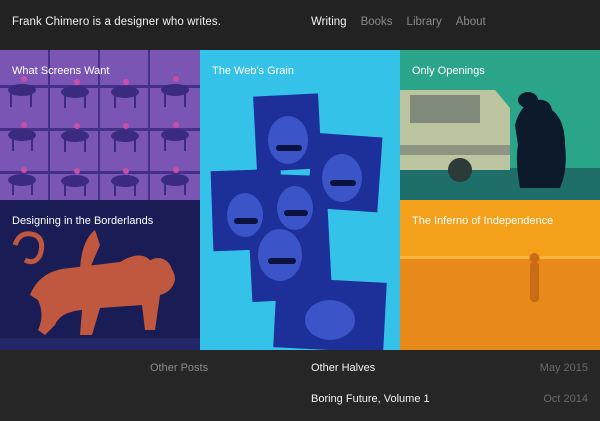 This screenshot has width=600, height=421. I want to click on tile-title: The Inferno of Independence, so click(482, 221).